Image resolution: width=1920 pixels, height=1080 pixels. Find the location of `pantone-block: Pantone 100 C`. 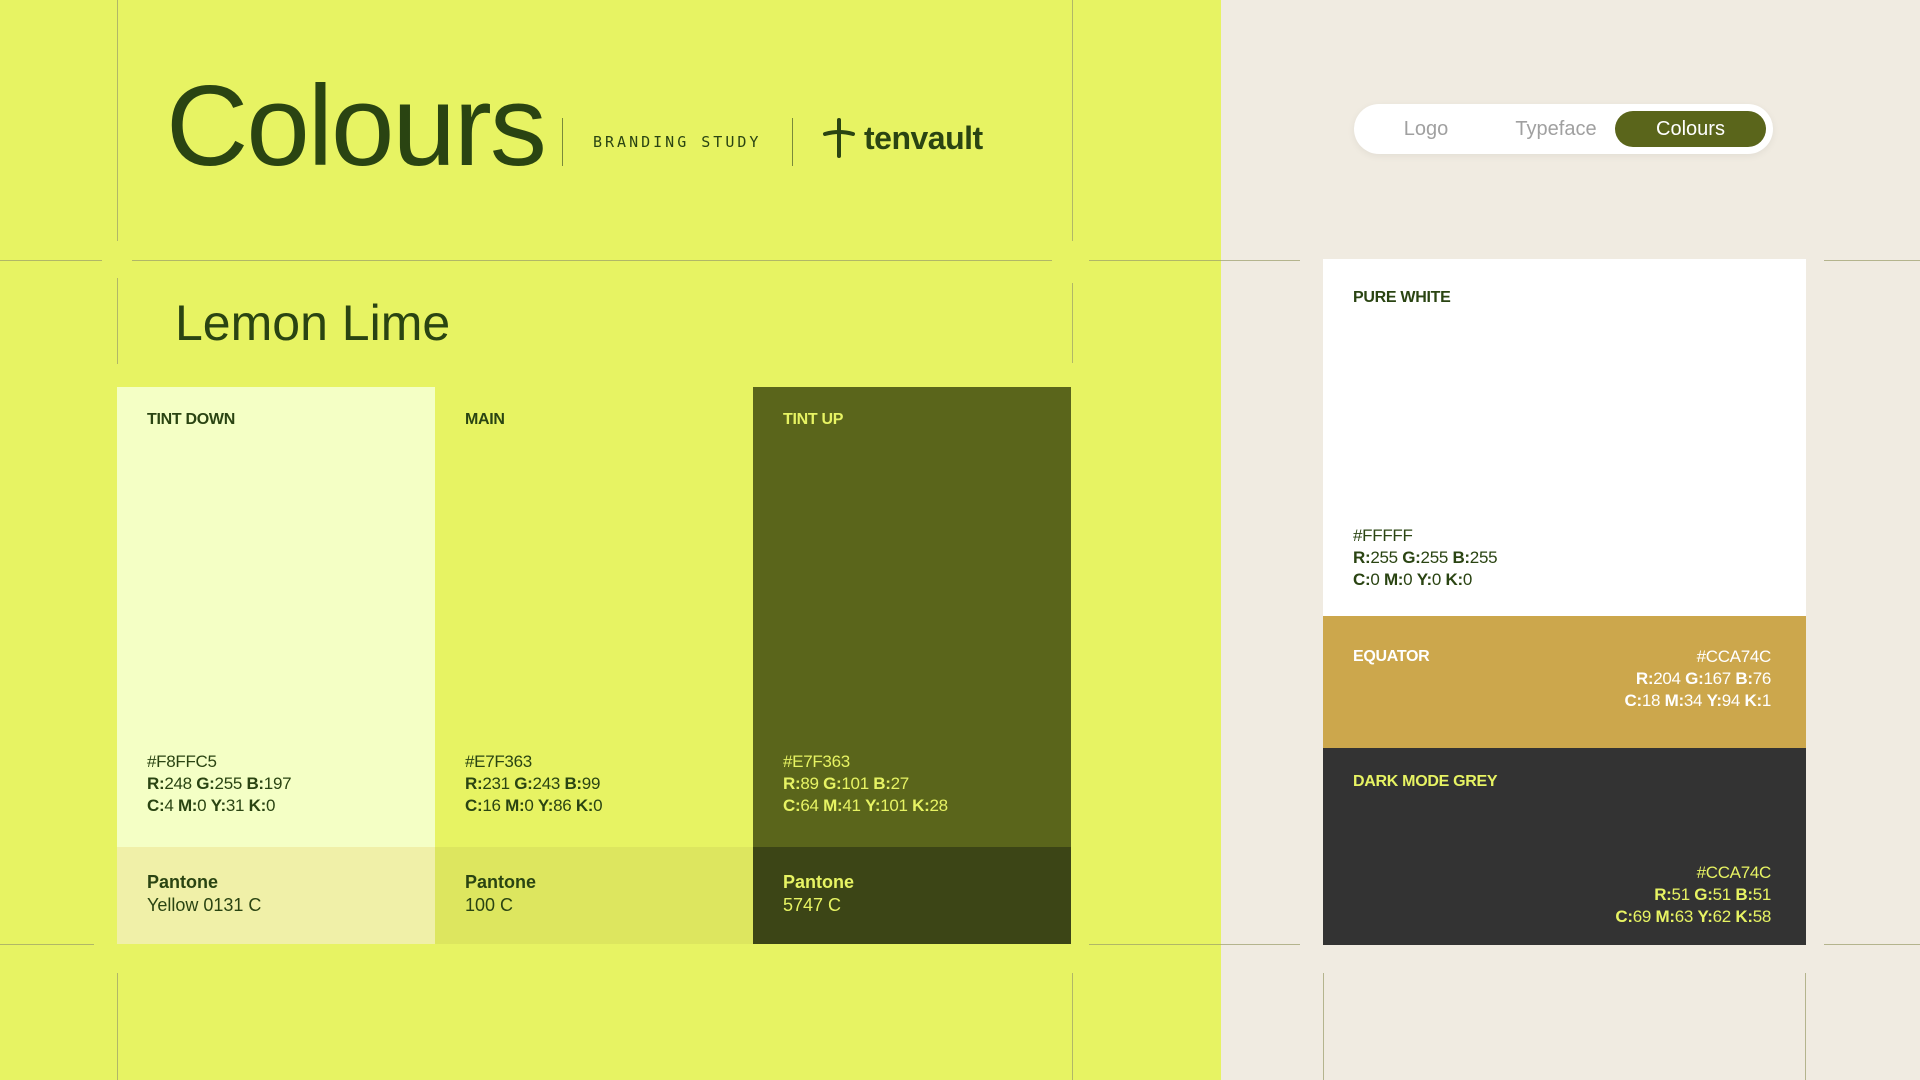

pantone-block: Pantone 100 C is located at coordinates (594, 895).